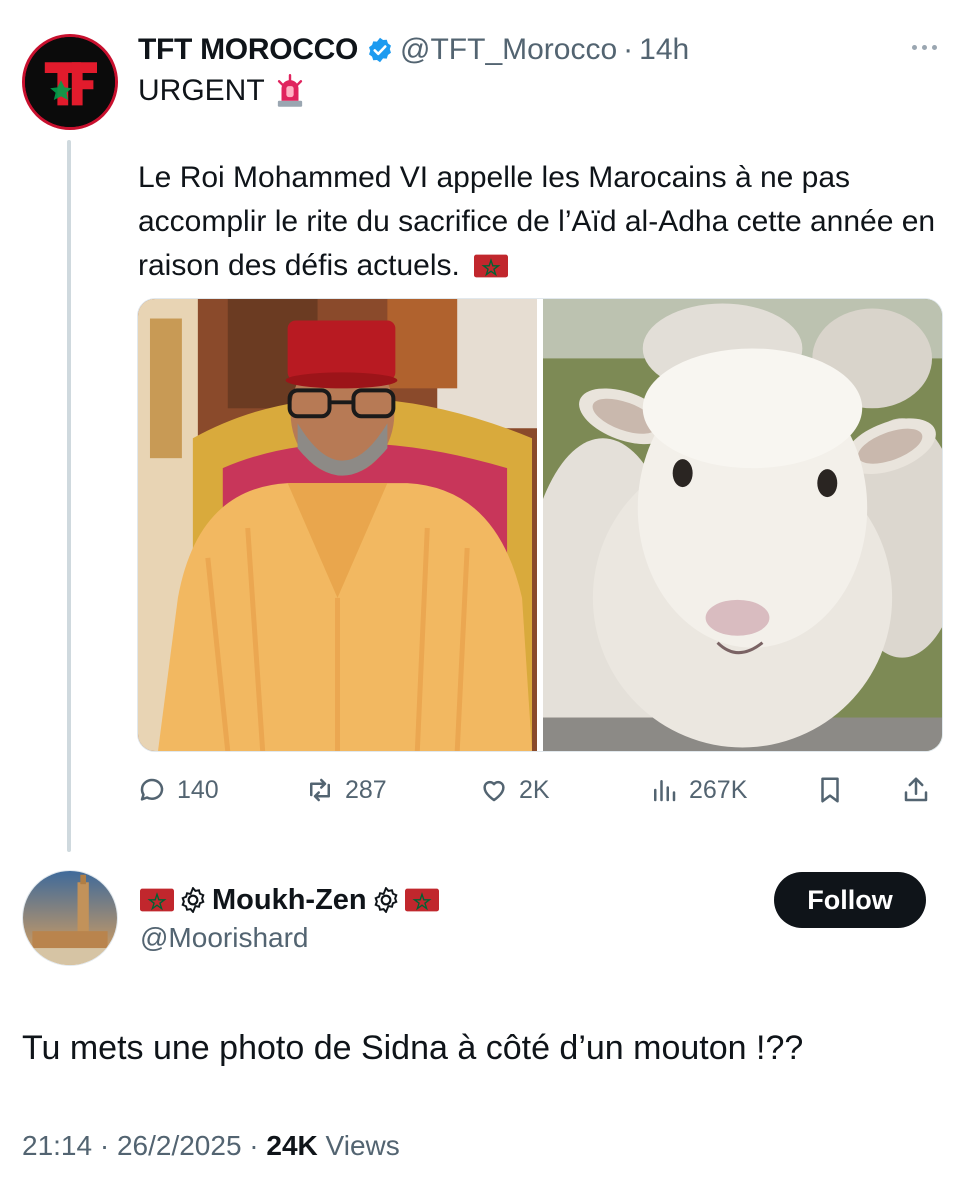 Image resolution: width=964 pixels, height=1200 pixels. What do you see at coordinates (224, 938) in the screenshot?
I see `reply-author-handle: @Moorishard` at bounding box center [224, 938].